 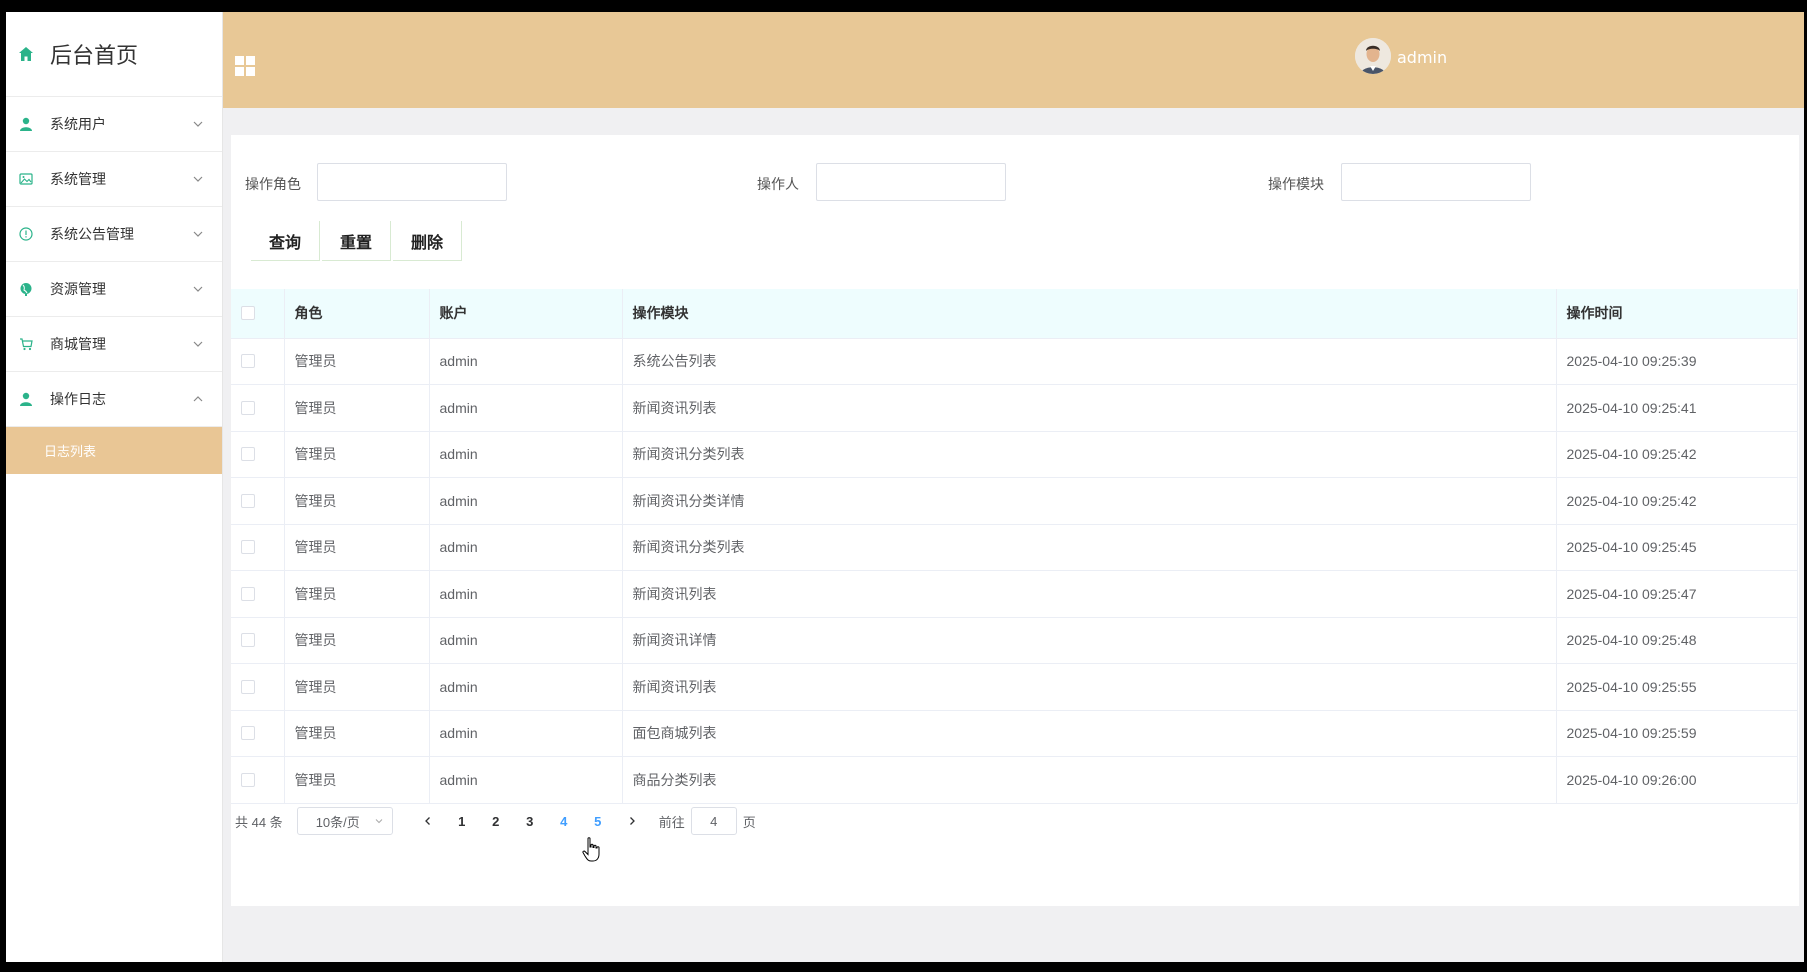 I want to click on sidebar-item-mall: 商城管理, so click(x=114, y=344).